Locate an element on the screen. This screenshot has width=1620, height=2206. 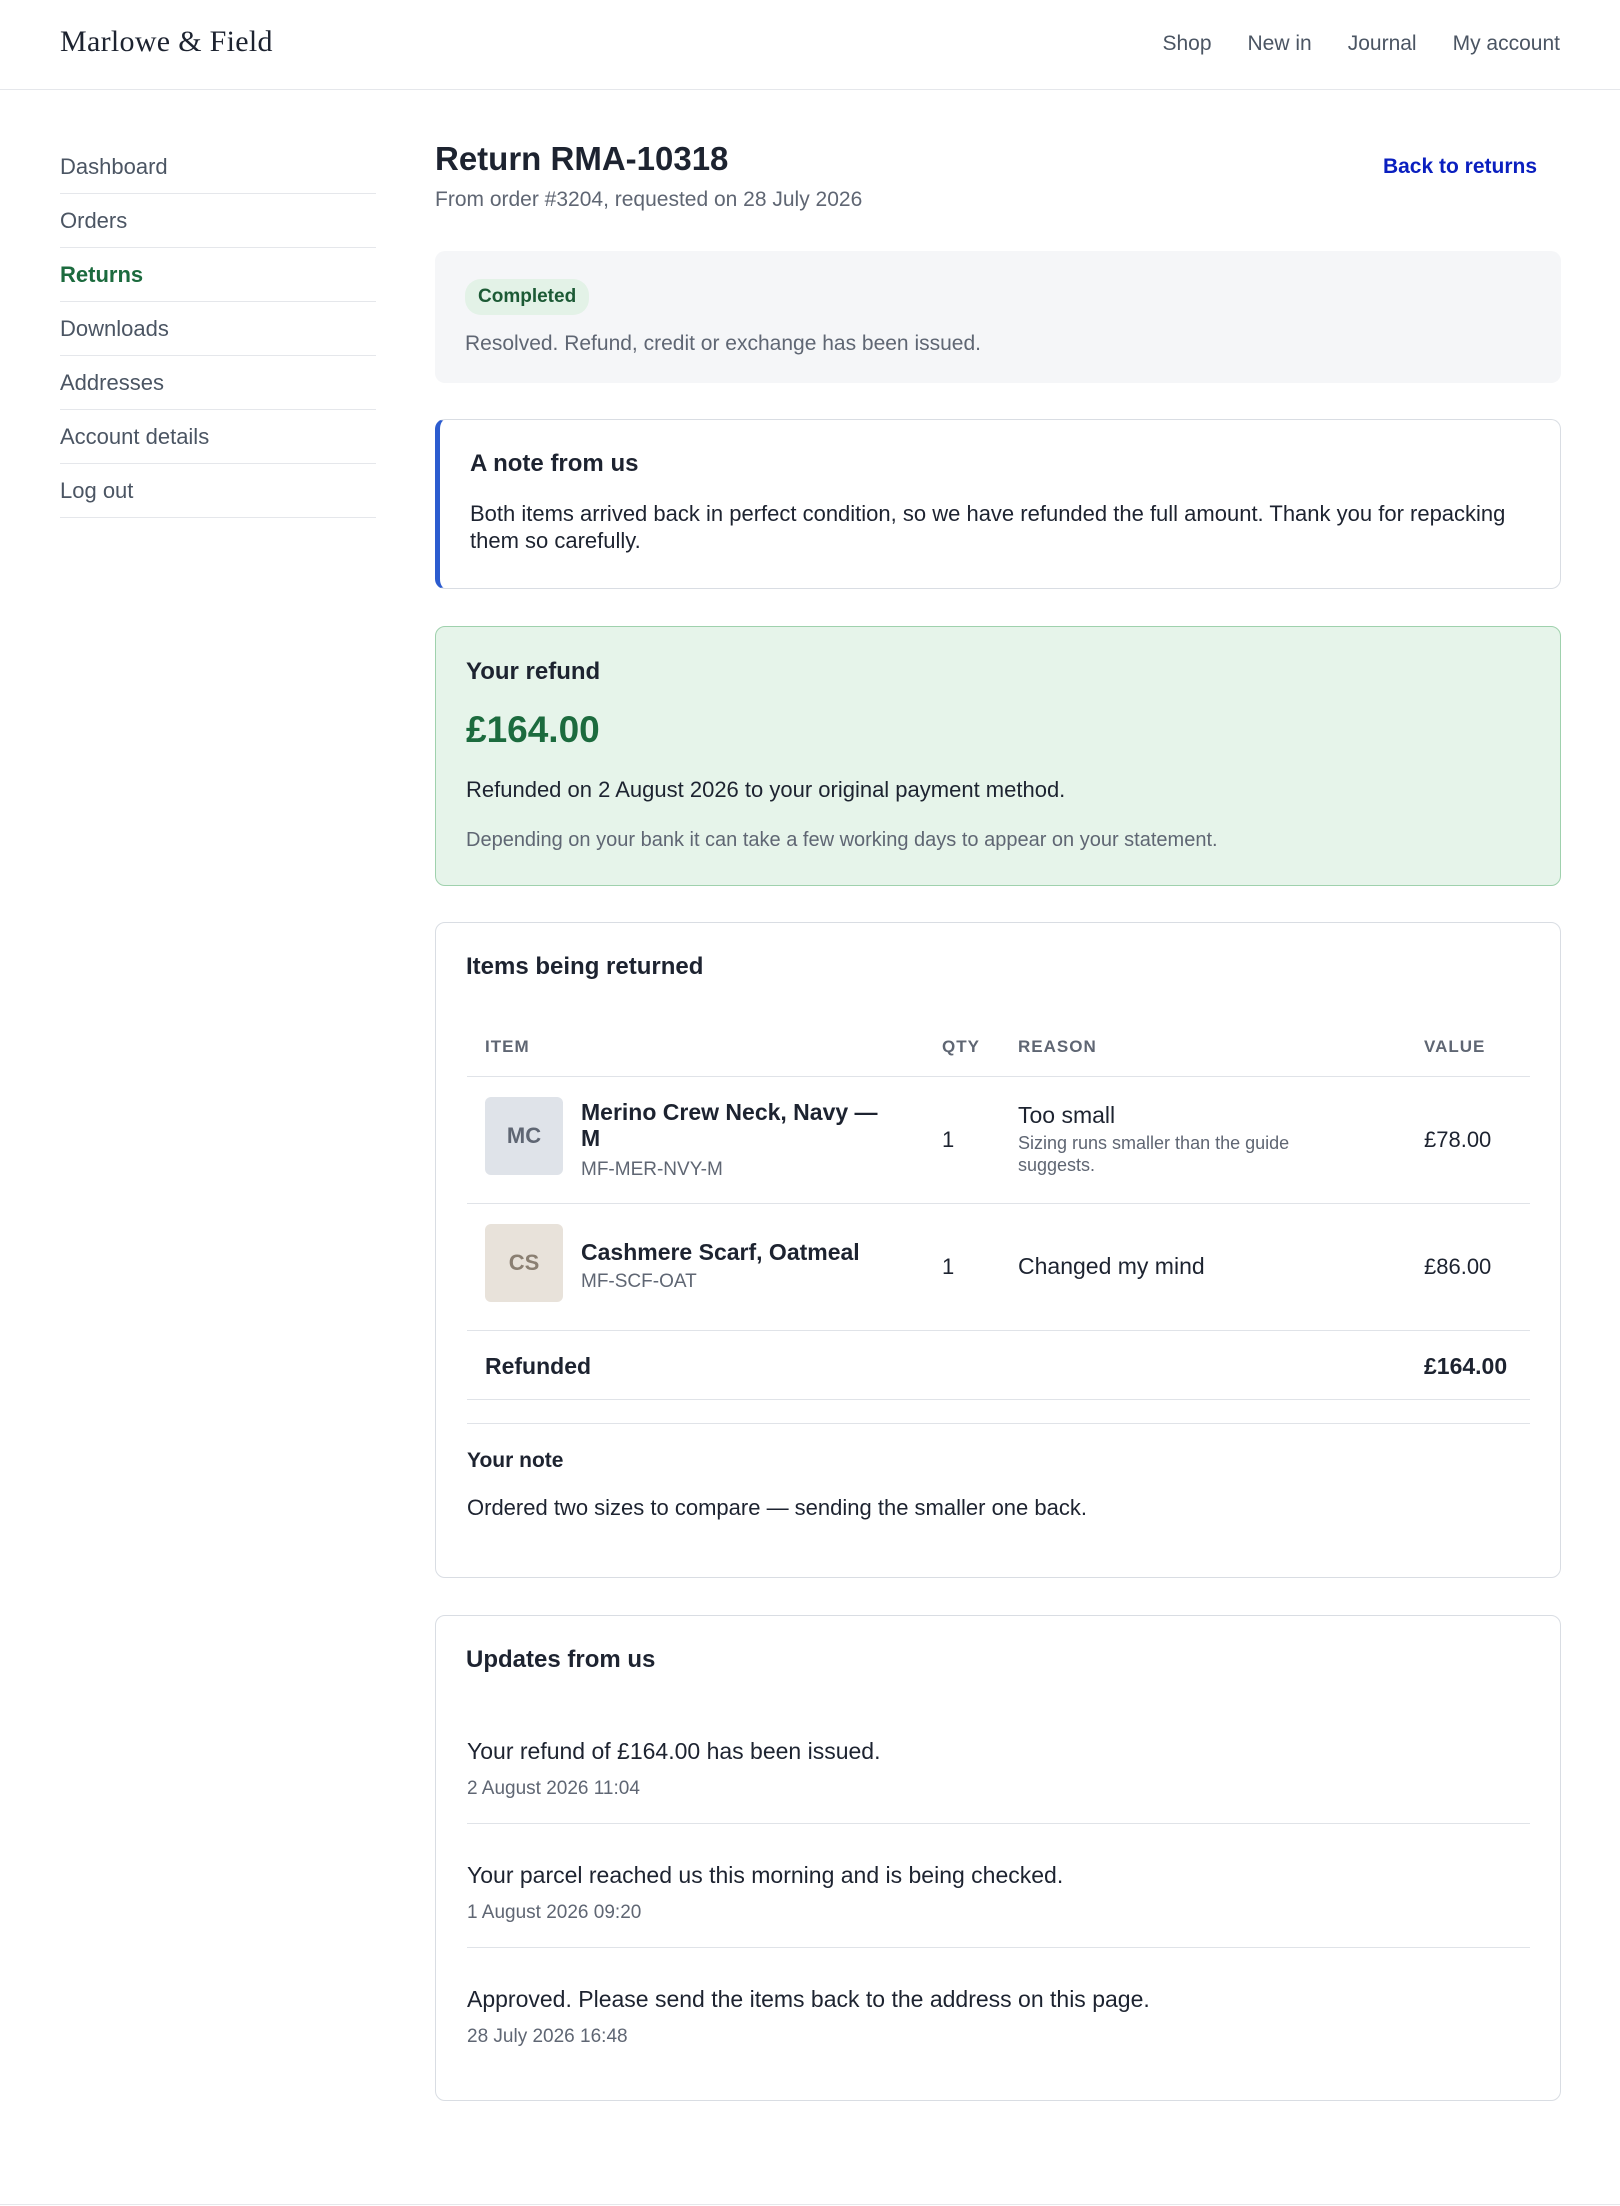
sidebar-item-downloads: Downloads is located at coordinates (218, 329).